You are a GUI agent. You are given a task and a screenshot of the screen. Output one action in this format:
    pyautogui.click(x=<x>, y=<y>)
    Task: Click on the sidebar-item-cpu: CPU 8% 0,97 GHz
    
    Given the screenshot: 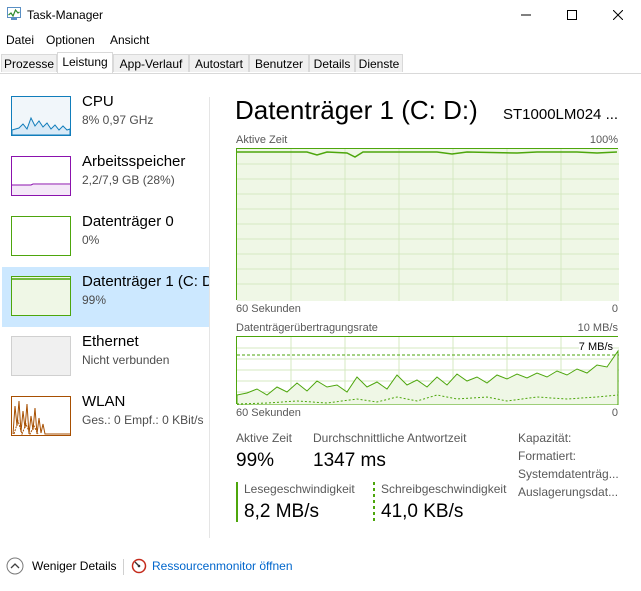 What is the action you would take?
    pyautogui.click(x=105, y=117)
    